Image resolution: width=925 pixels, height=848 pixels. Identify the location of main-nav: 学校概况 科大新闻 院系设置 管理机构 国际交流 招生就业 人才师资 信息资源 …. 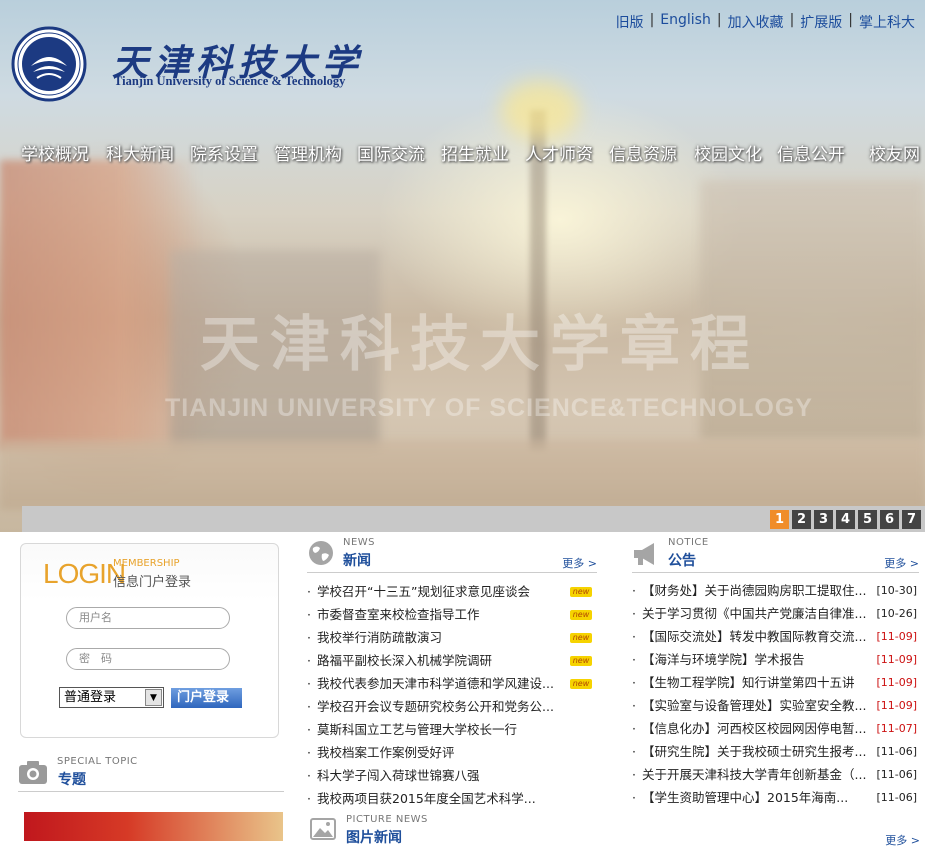
(462, 153).